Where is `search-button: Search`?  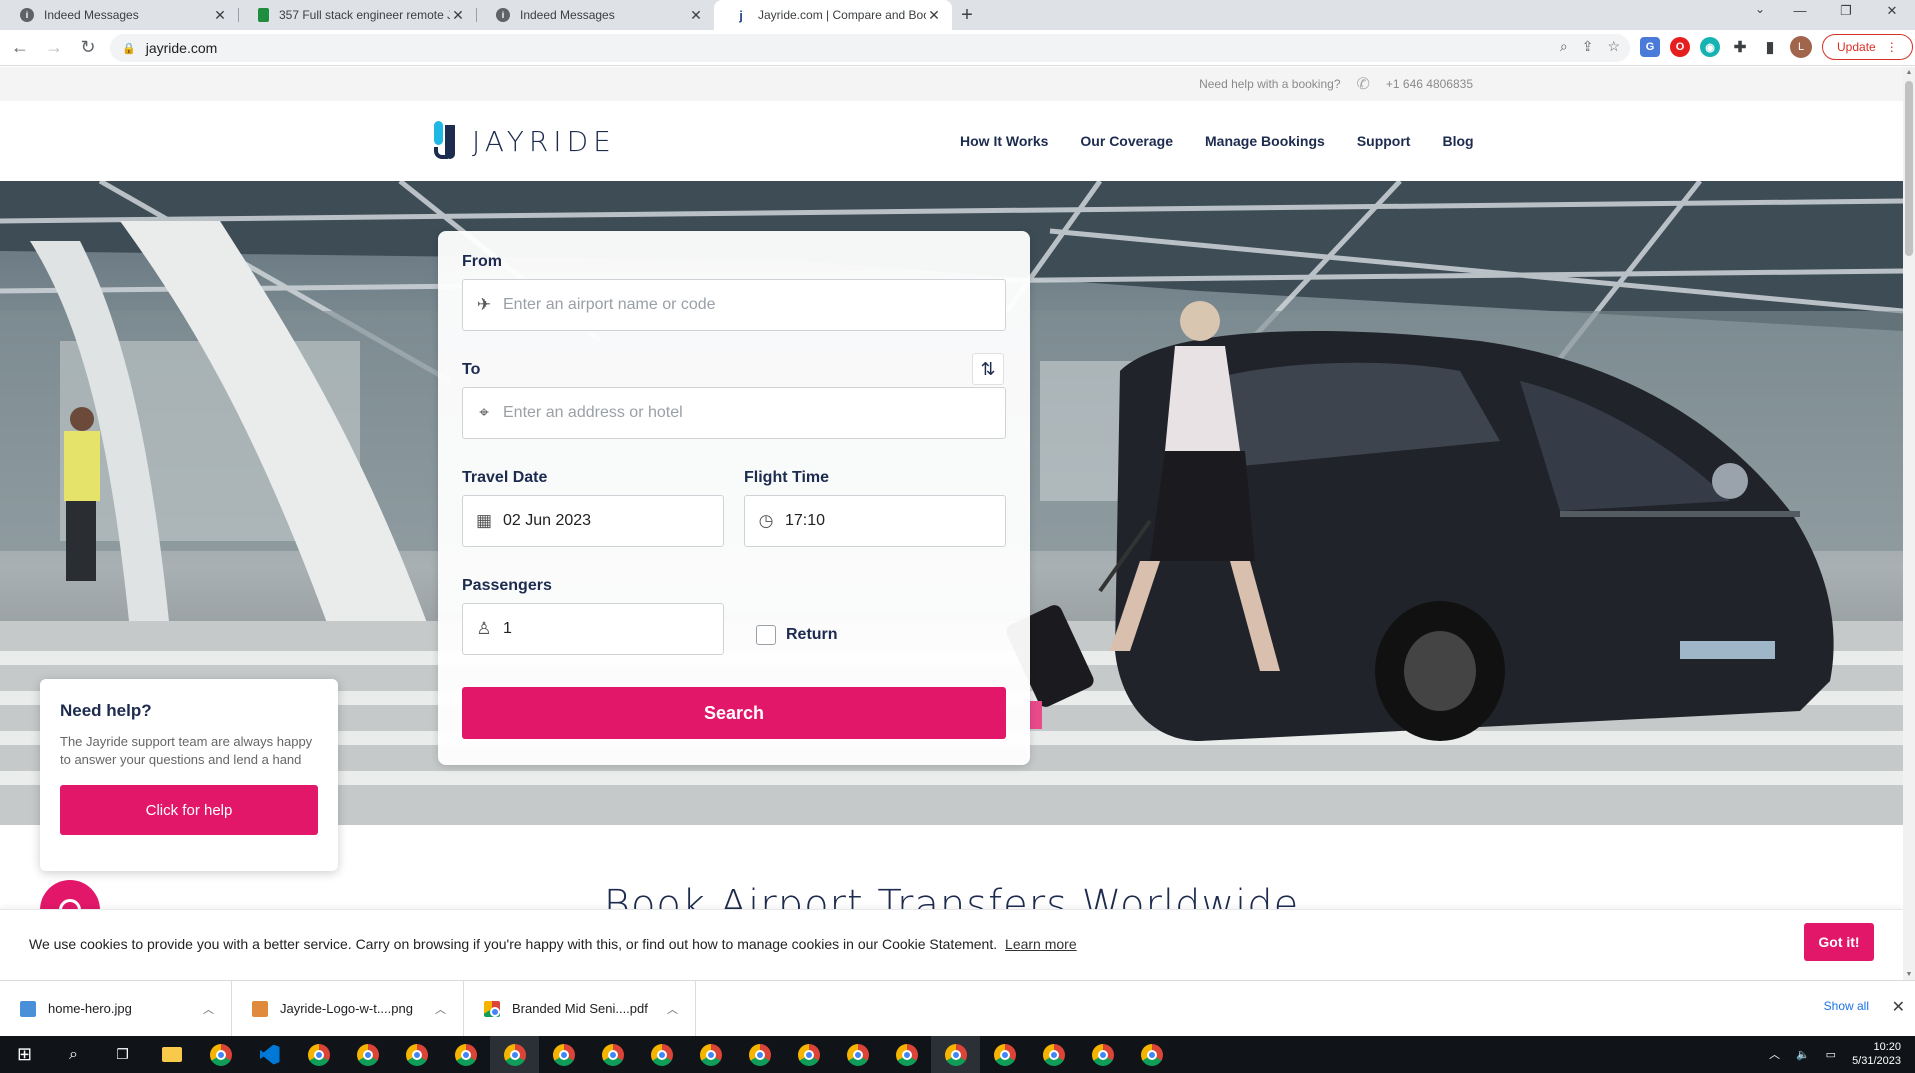 search-button: Search is located at coordinates (734, 713).